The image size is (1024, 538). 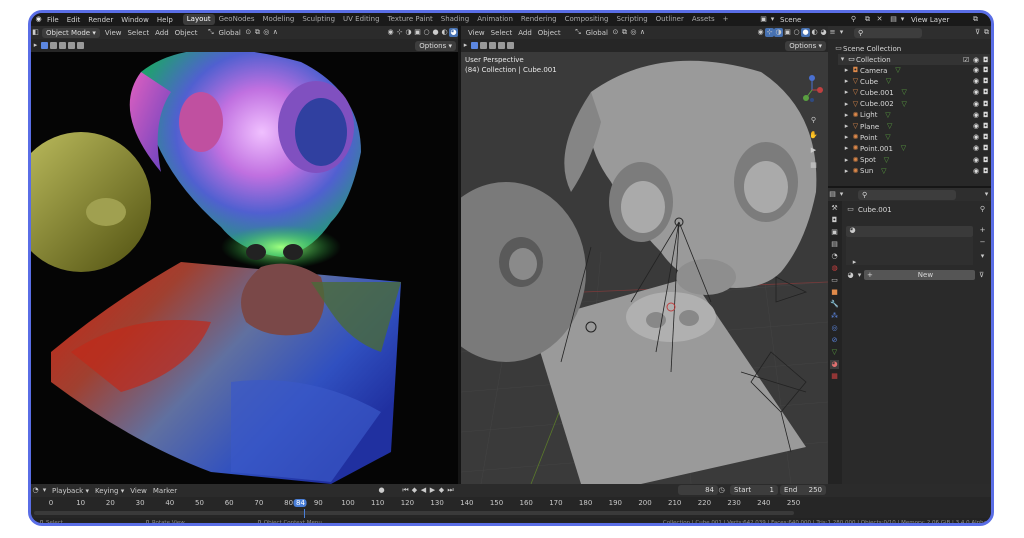 What do you see at coordinates (813, 150) in the screenshot?
I see `camera-view-icon: ▶` at bounding box center [813, 150].